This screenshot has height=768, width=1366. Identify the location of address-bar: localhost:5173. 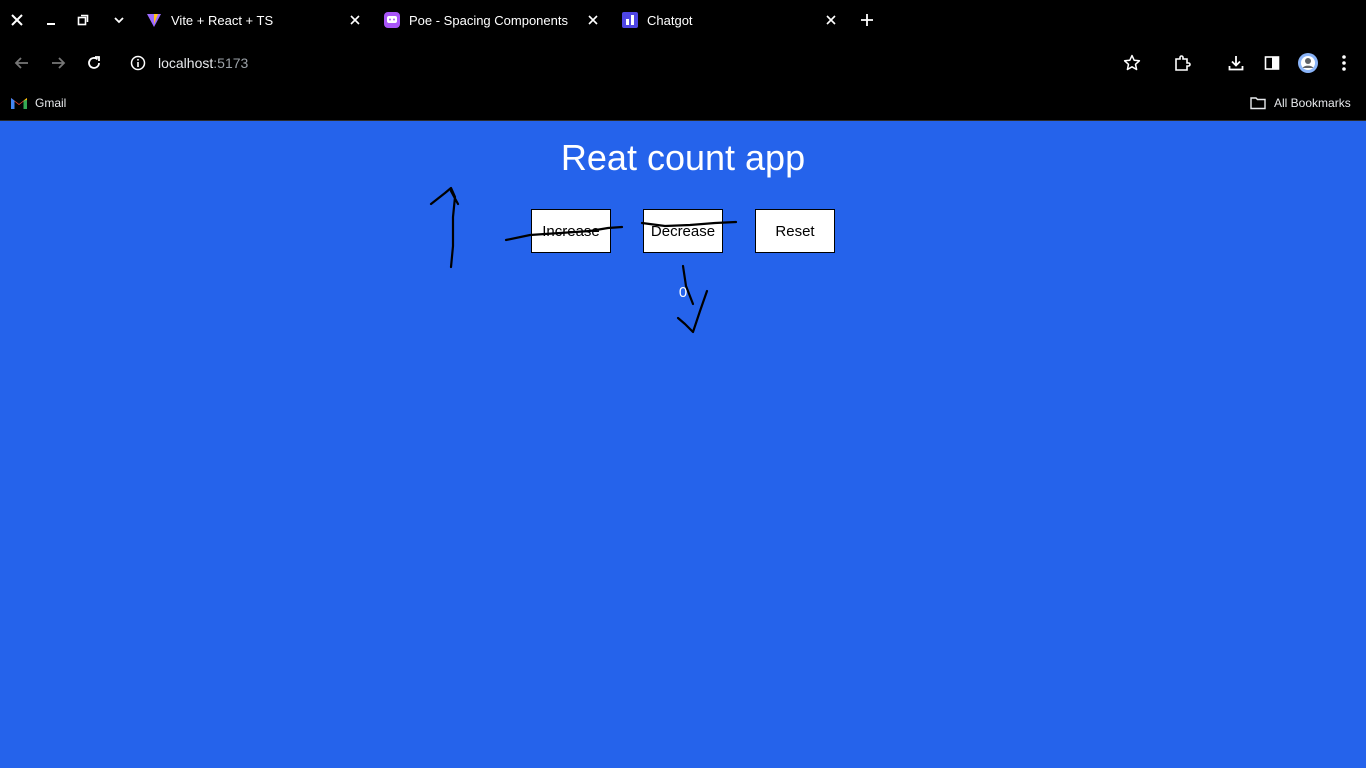
(612, 63).